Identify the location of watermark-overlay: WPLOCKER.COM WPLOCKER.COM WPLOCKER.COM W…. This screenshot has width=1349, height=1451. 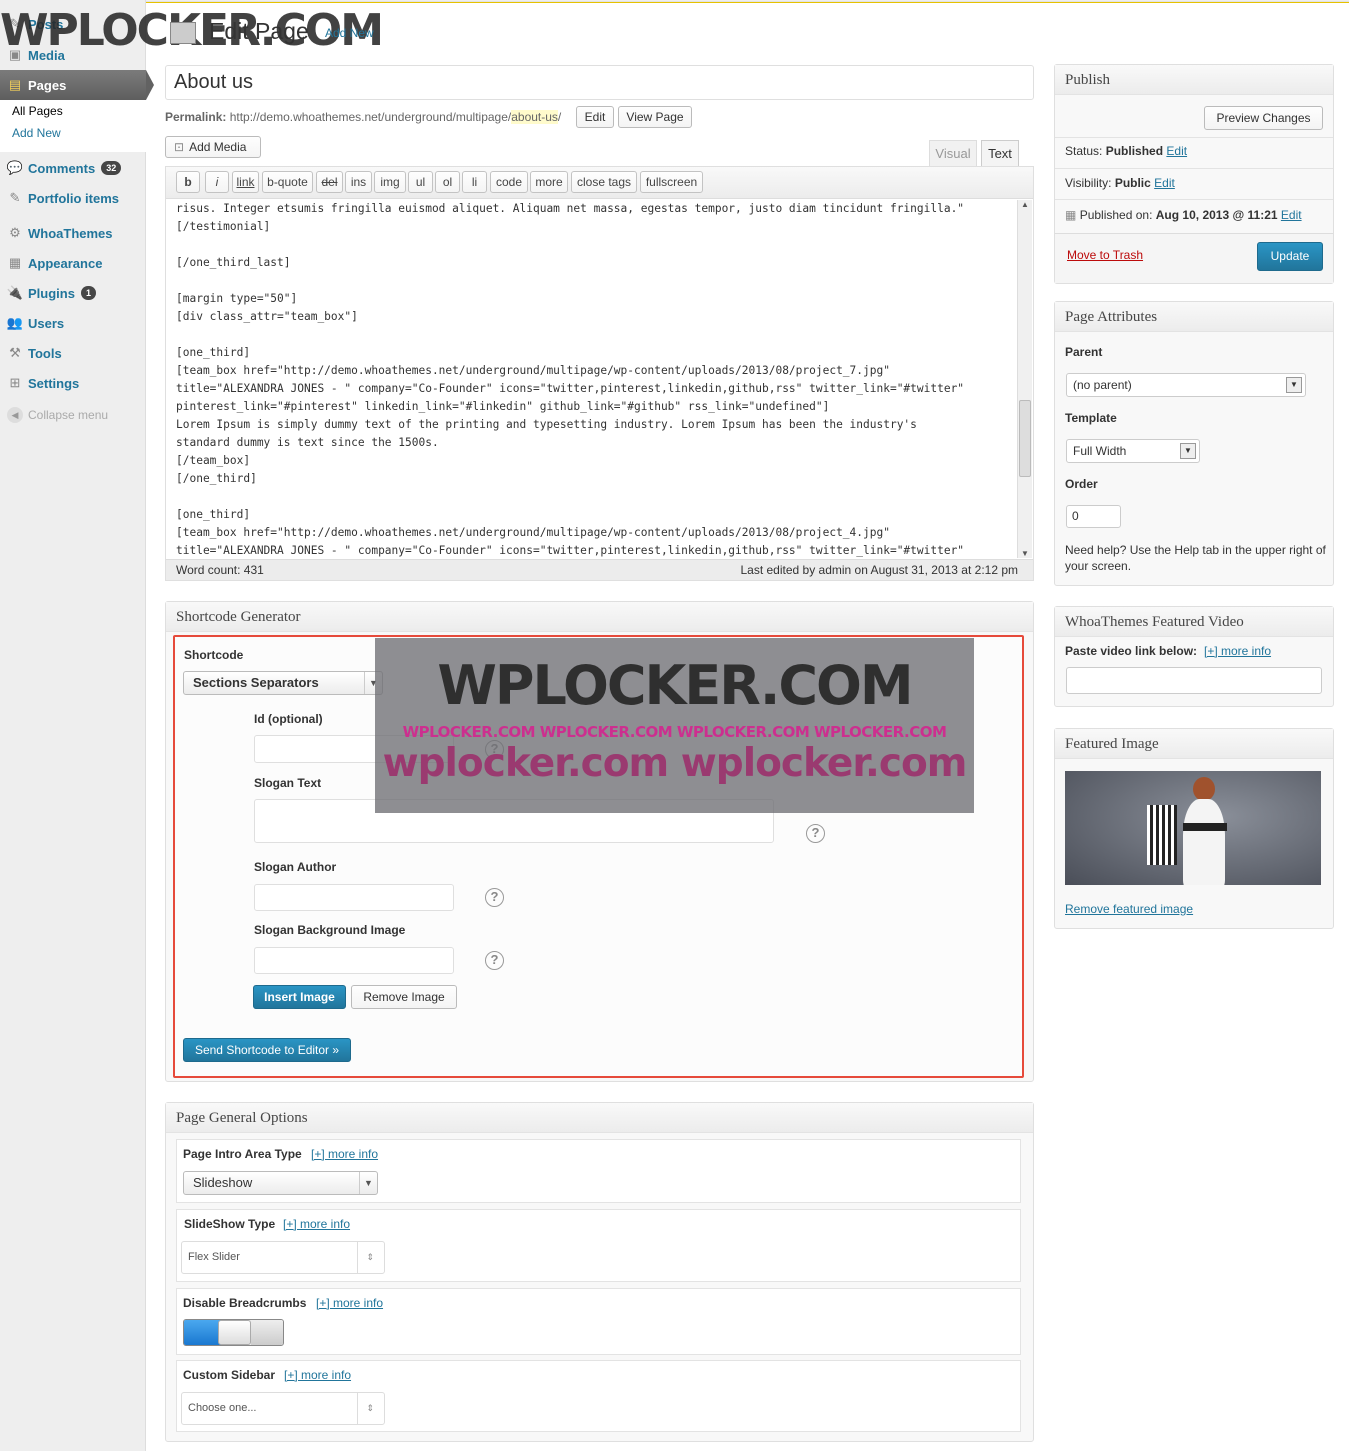
(674, 725).